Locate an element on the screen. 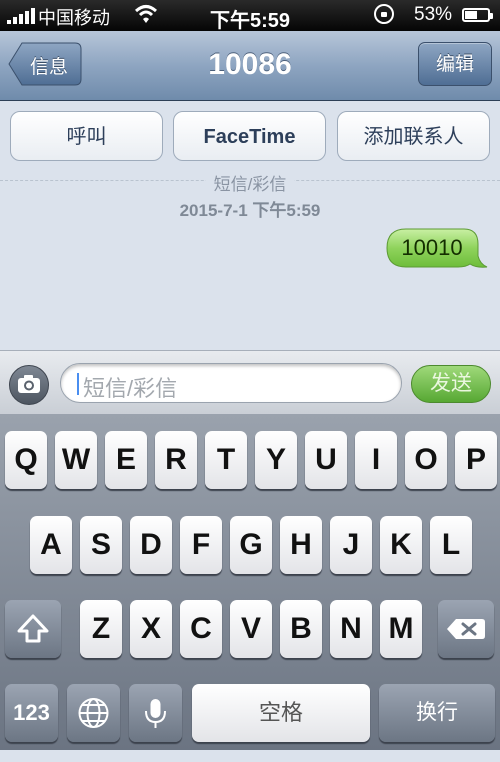 This screenshot has width=500, height=762. message-text: 10010 is located at coordinates (432, 247).